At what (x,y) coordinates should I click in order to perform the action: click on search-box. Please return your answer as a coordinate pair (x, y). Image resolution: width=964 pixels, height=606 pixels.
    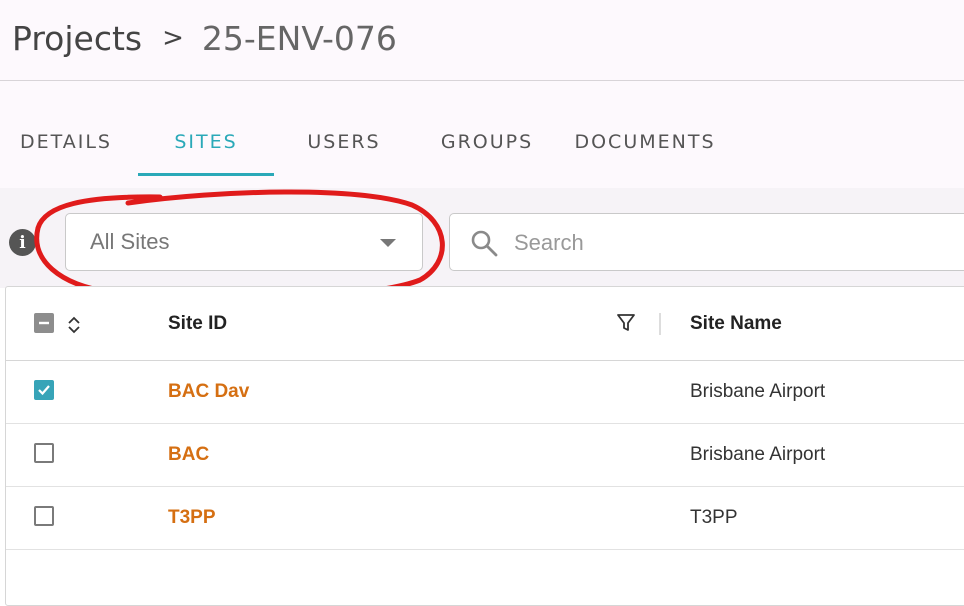
    Looking at the image, I should click on (706, 242).